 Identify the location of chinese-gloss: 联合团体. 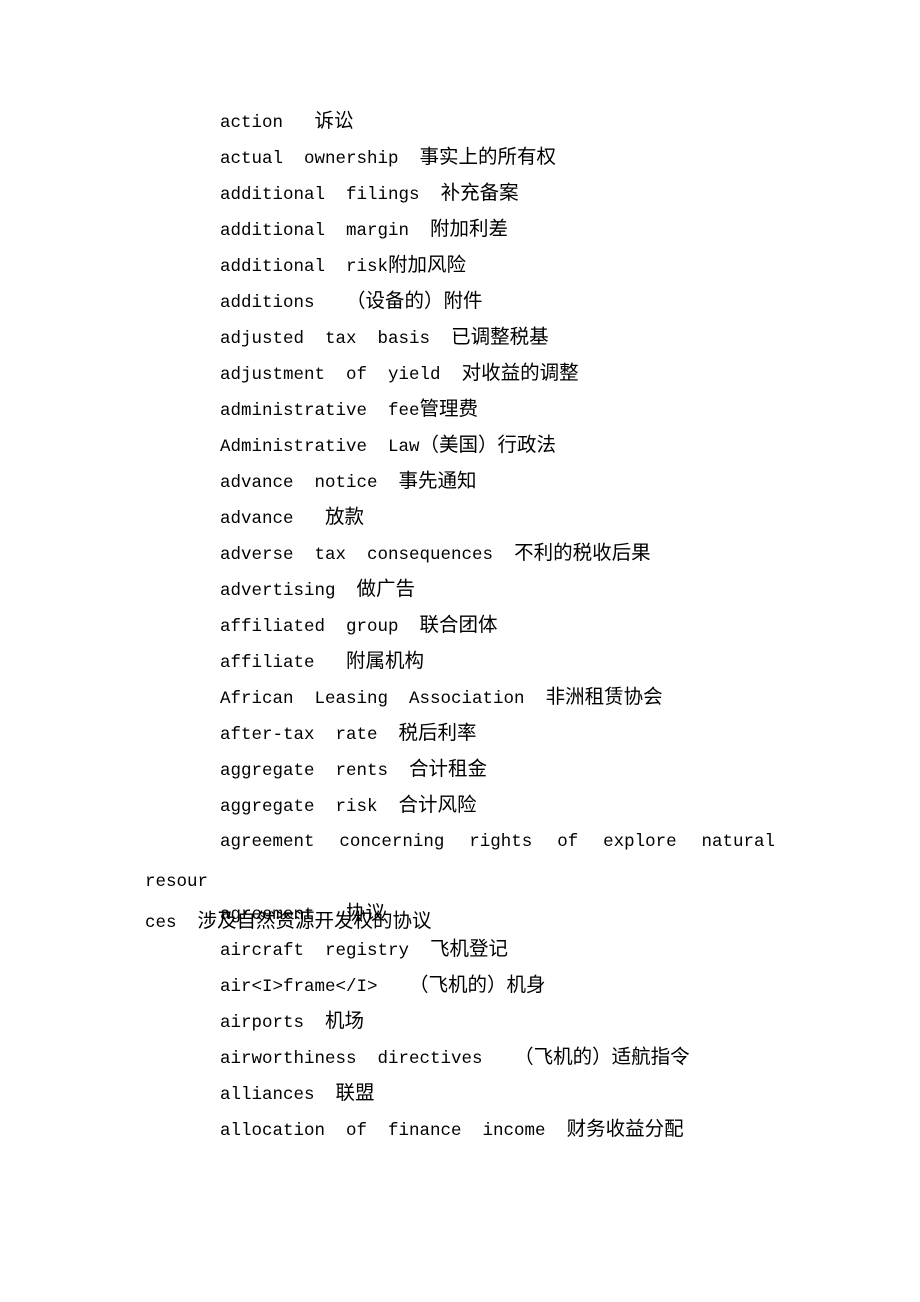
(458, 625).